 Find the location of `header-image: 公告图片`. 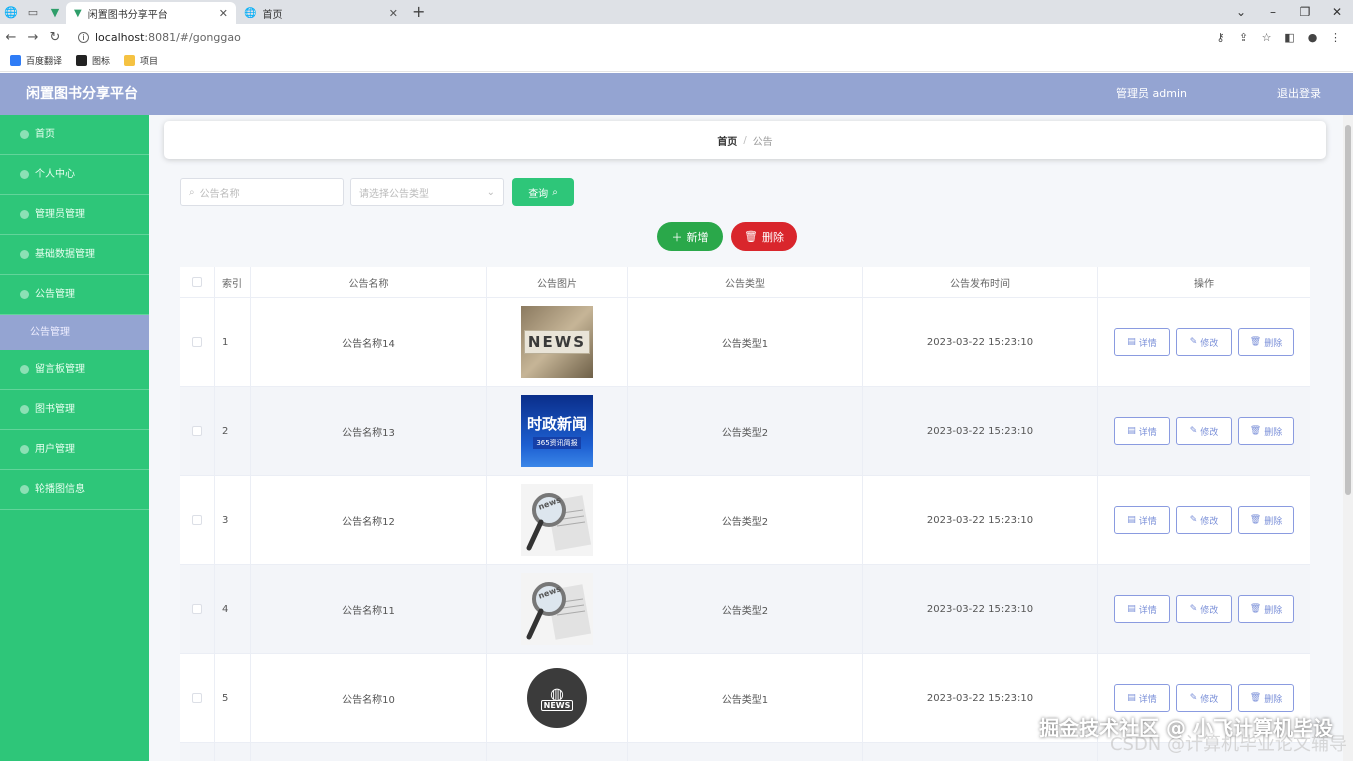

header-image: 公告图片 is located at coordinates (557, 282).